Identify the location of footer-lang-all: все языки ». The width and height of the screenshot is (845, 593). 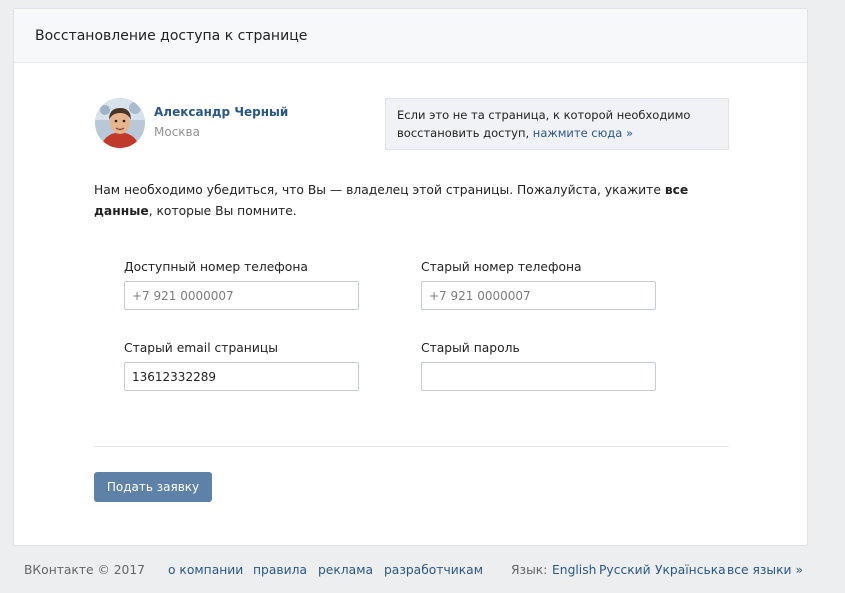
(765, 570).